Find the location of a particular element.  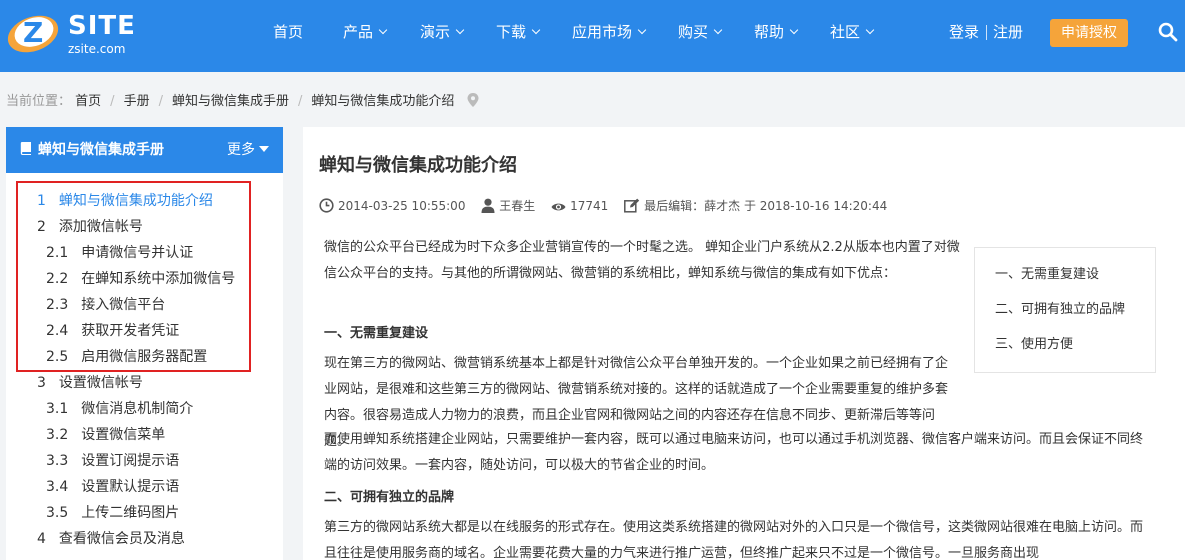

logo-domain-text: zsite.com is located at coordinates (97, 49).